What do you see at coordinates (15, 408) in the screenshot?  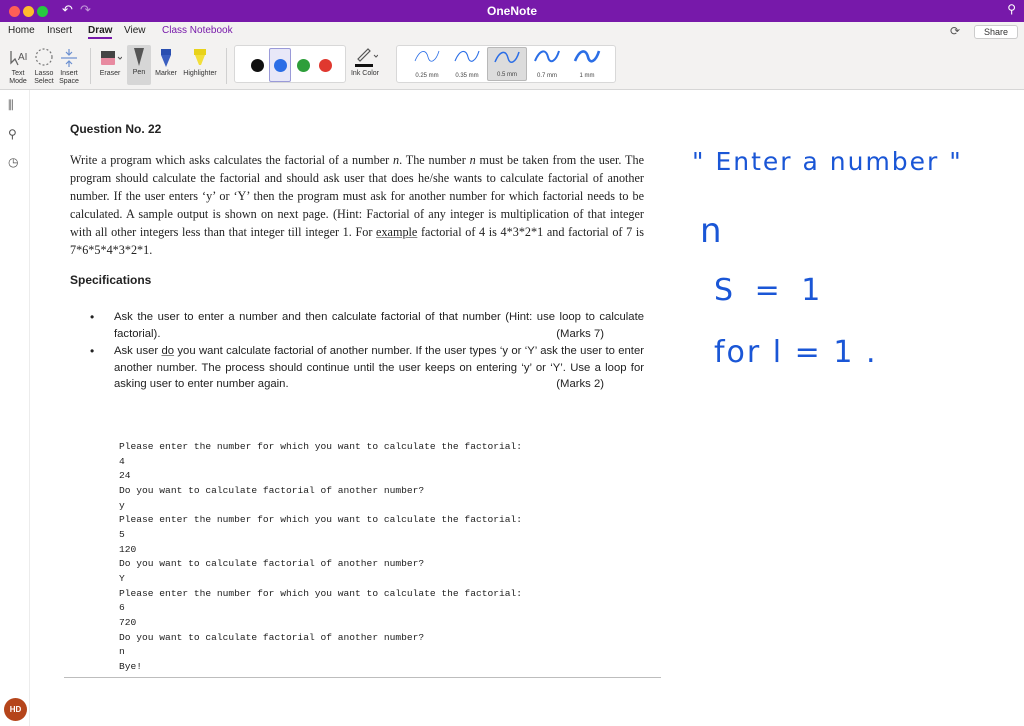 I see `left-sidebar: ⫼ ⚲ ◷` at bounding box center [15, 408].